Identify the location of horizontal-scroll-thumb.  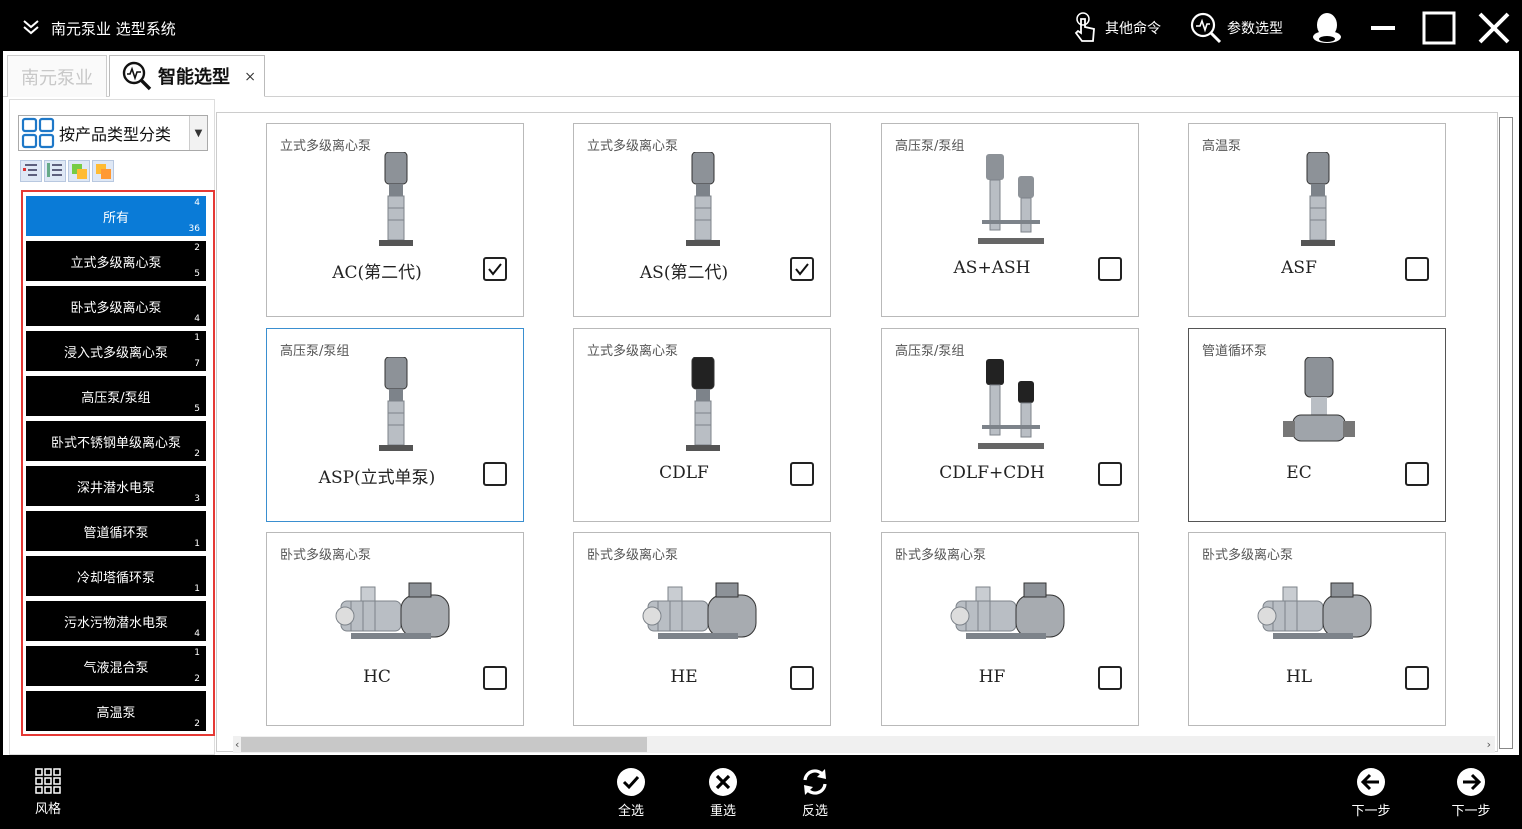
(444, 744).